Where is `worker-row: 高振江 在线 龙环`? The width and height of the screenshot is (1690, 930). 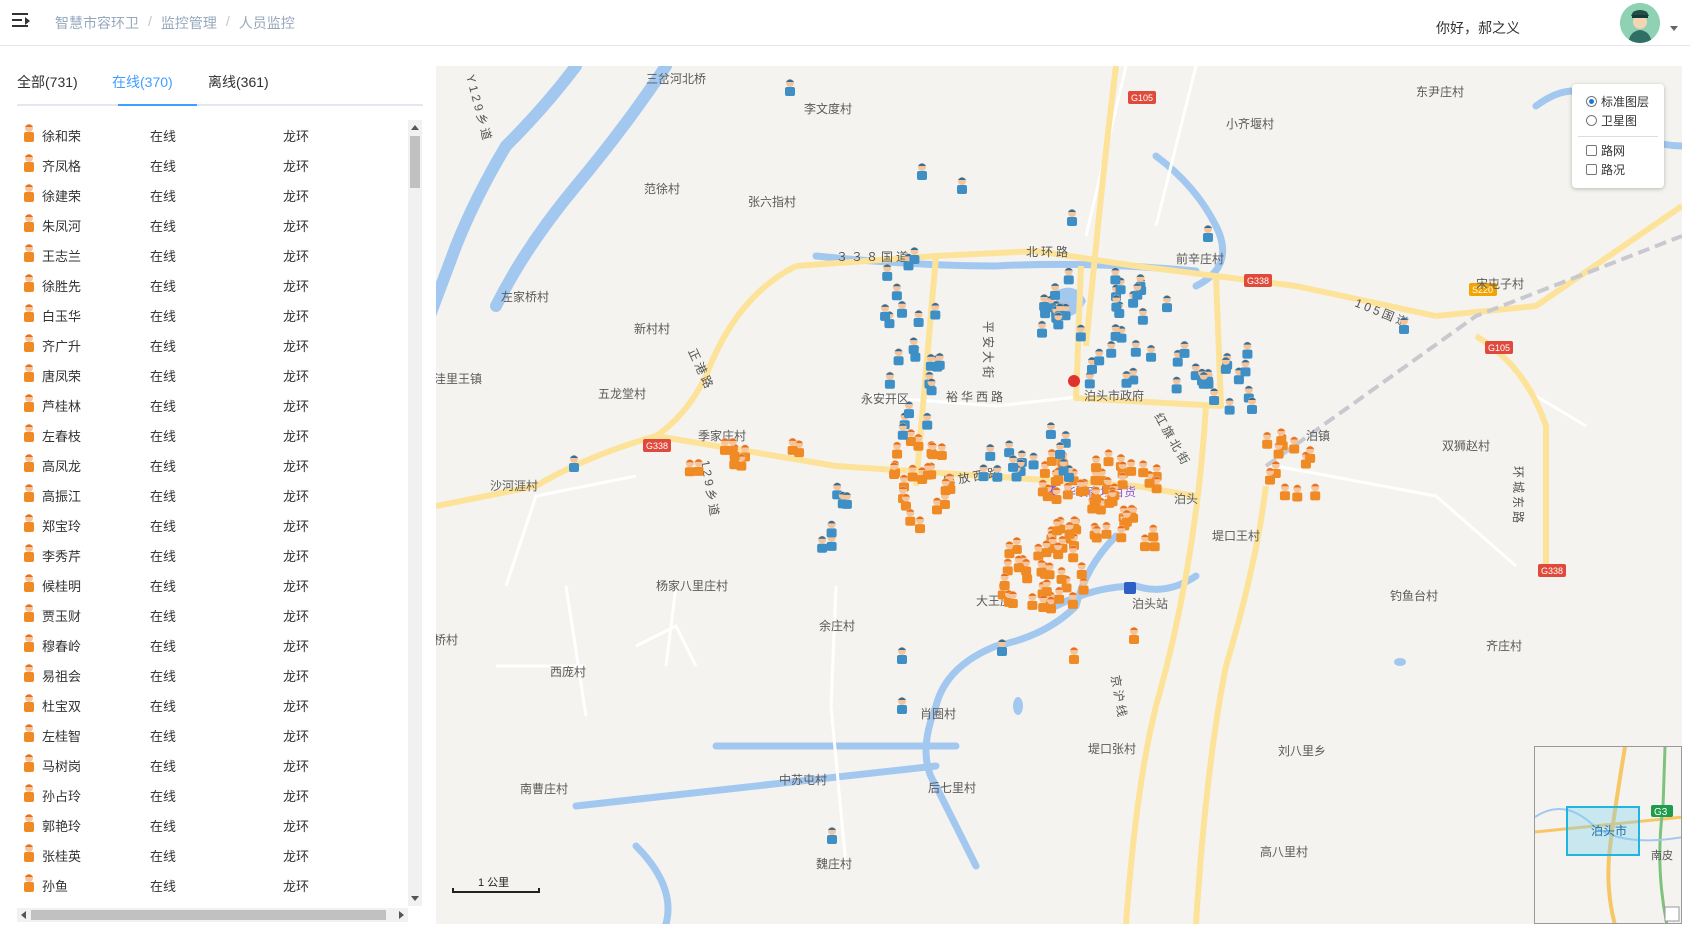
worker-row: 高振江 在线 龙环 is located at coordinates (212, 495).